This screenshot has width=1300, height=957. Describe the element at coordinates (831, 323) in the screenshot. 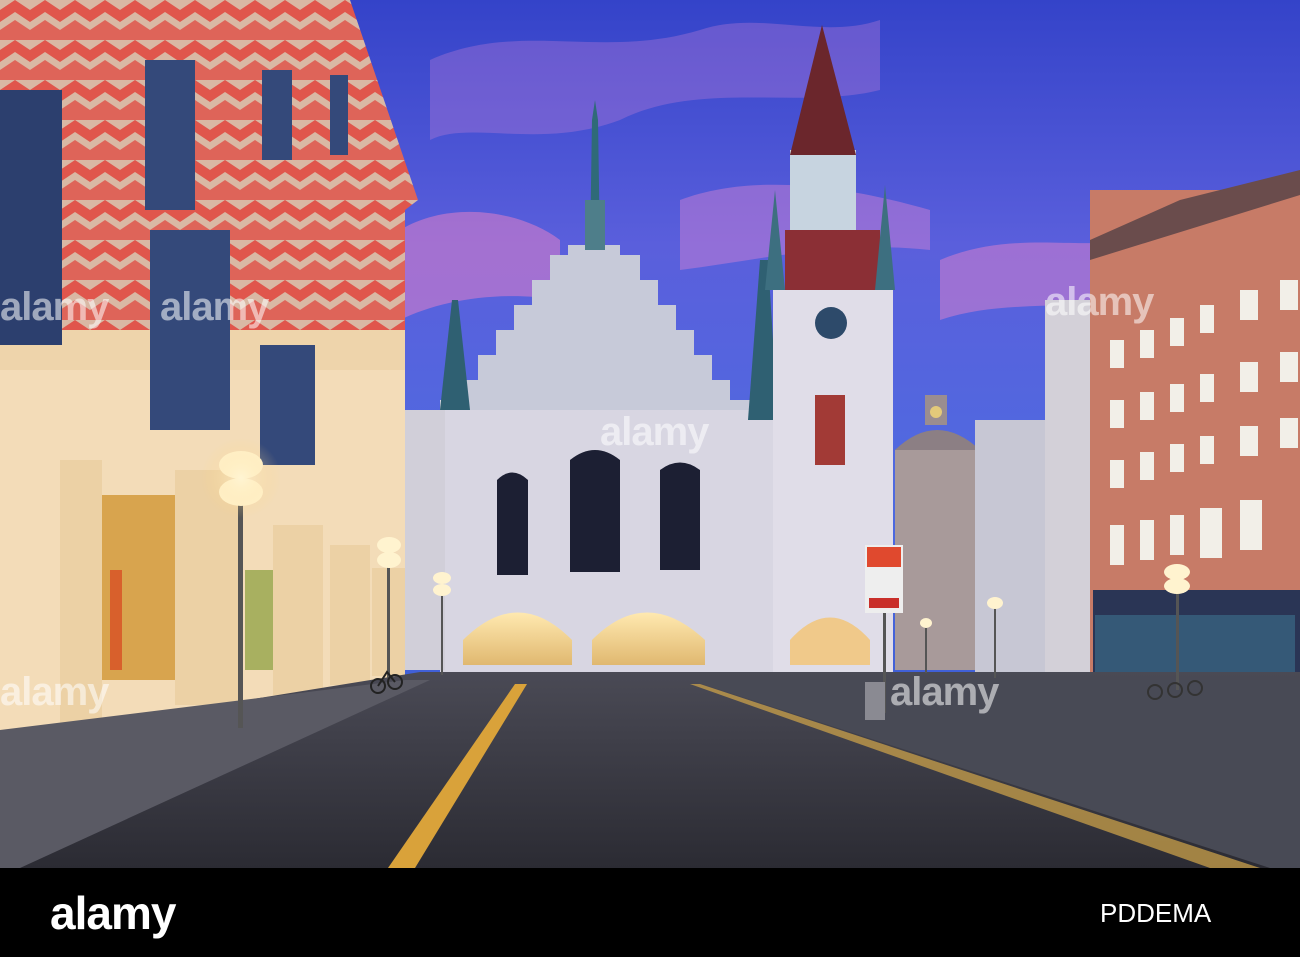

I see `clock-face` at that location.